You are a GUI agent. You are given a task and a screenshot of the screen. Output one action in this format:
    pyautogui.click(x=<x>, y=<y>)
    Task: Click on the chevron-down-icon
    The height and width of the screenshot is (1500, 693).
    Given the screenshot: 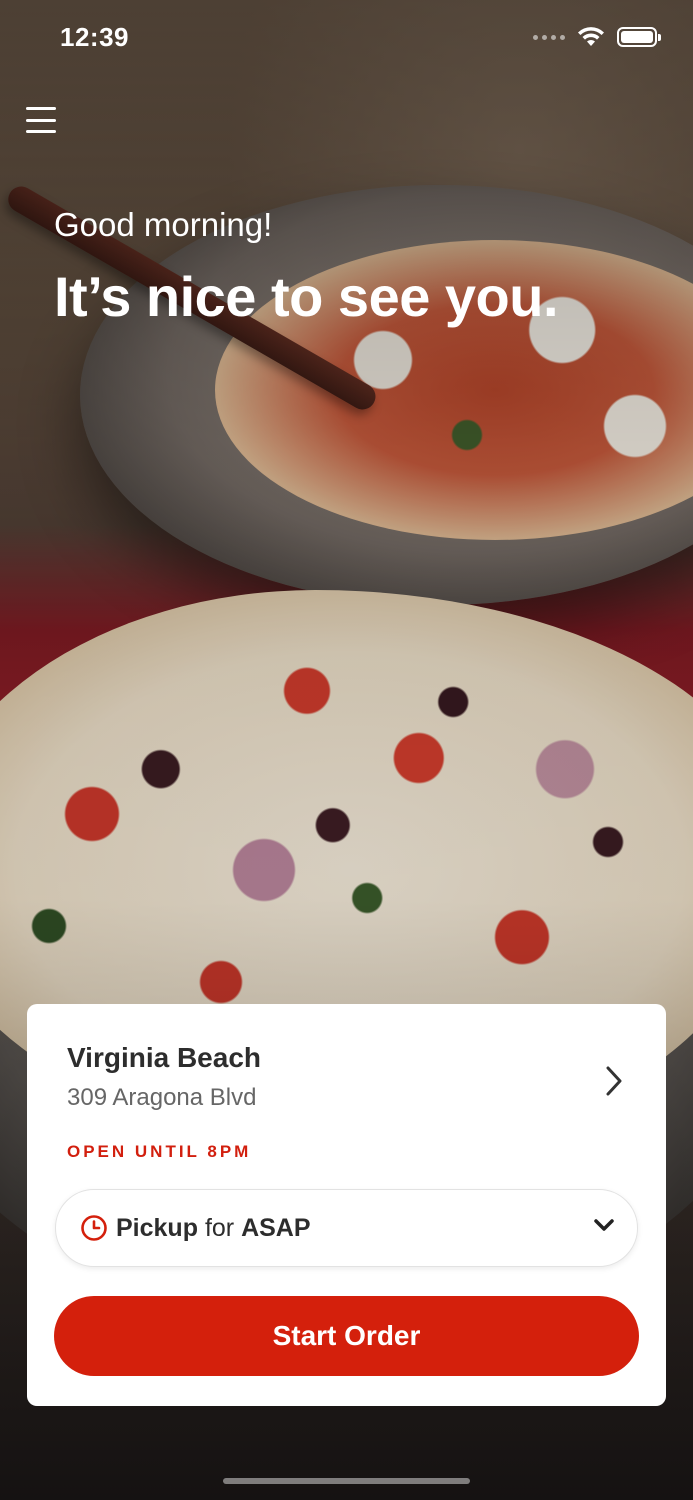 What is the action you would take?
    pyautogui.click(x=604, y=1225)
    